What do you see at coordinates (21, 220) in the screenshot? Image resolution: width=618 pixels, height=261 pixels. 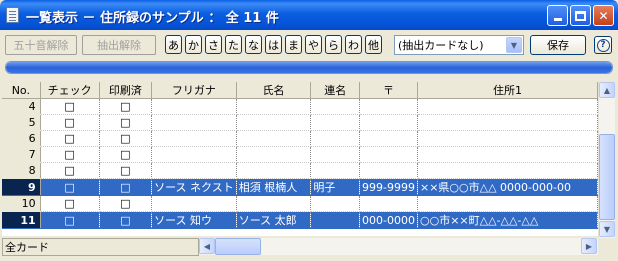 I see `row-number: 11` at bounding box center [21, 220].